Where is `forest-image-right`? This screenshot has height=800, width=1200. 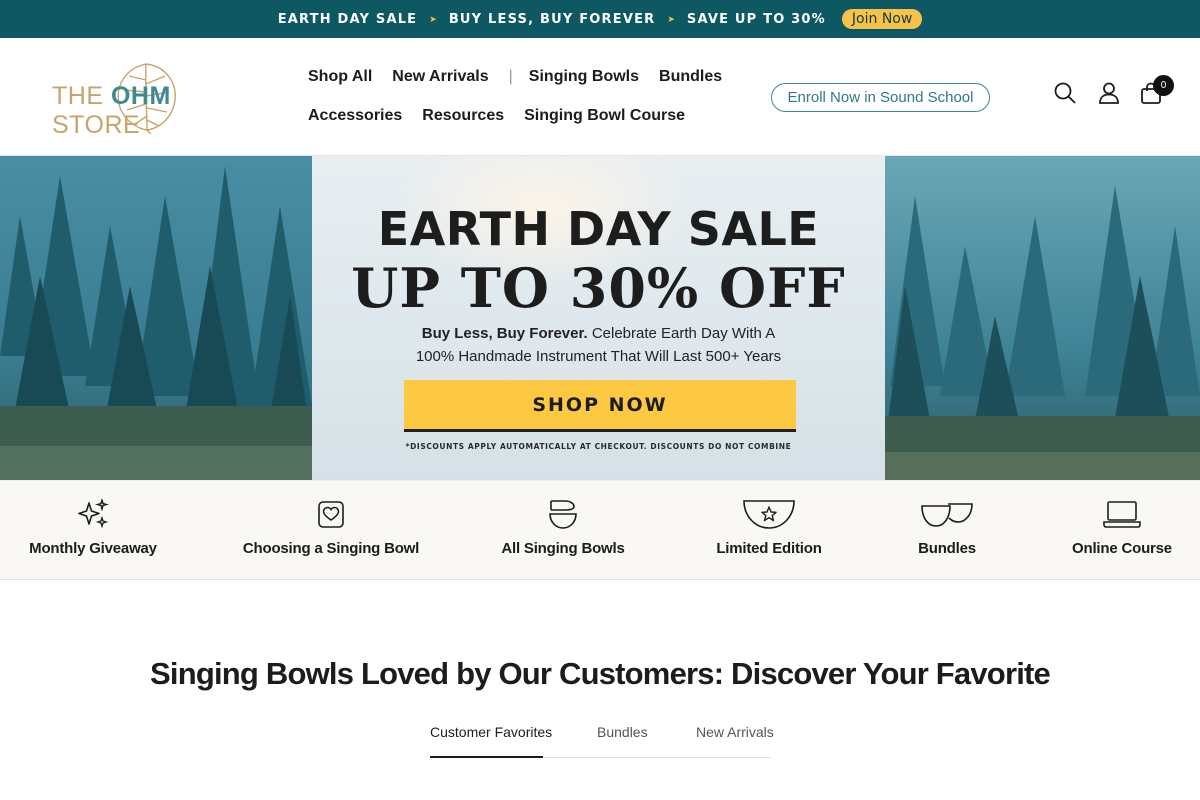 forest-image-right is located at coordinates (1042, 318).